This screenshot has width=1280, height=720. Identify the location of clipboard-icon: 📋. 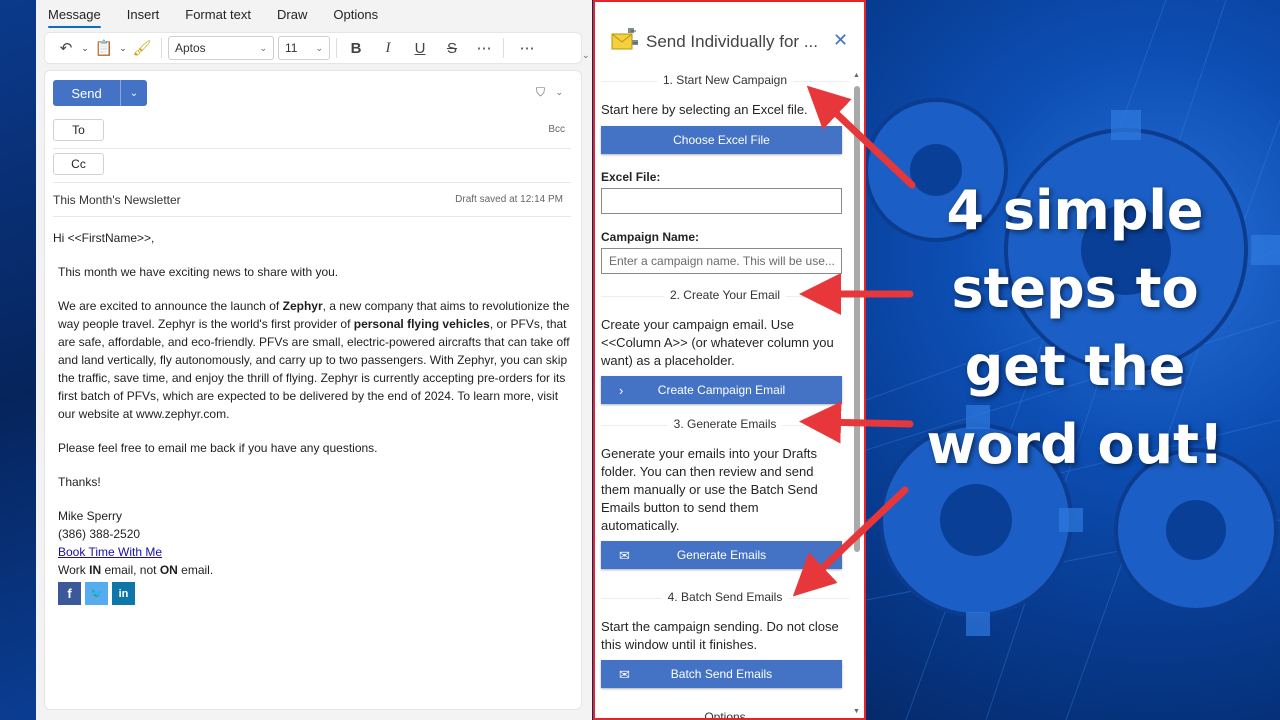
(104, 48).